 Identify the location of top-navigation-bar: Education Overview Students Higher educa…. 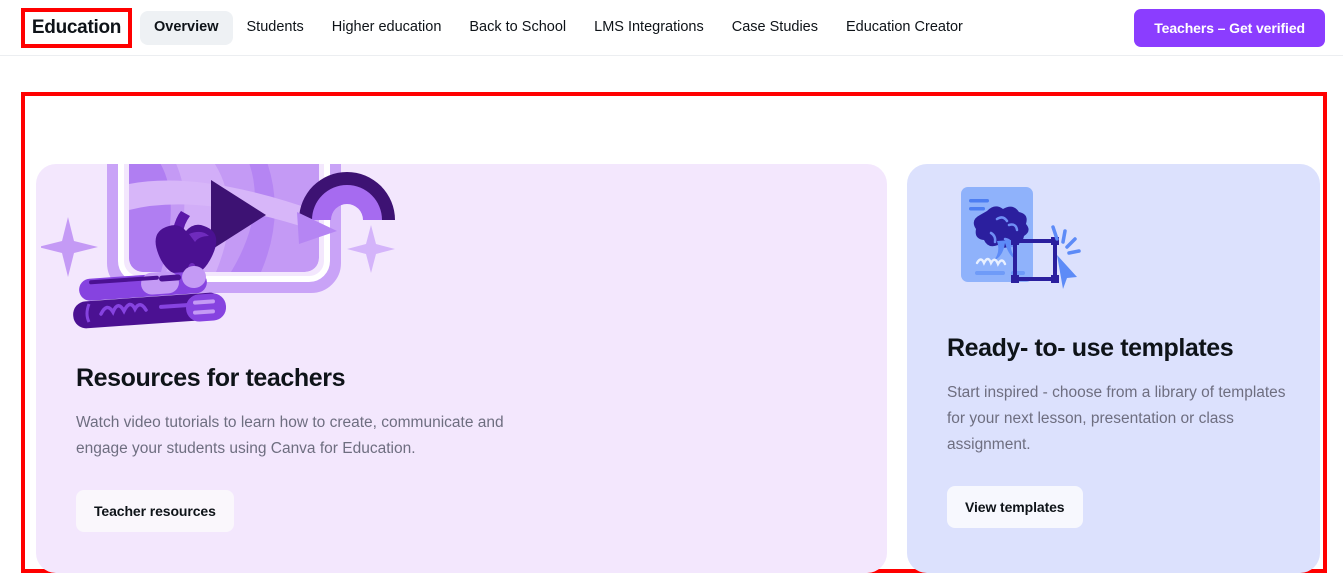
(671, 28).